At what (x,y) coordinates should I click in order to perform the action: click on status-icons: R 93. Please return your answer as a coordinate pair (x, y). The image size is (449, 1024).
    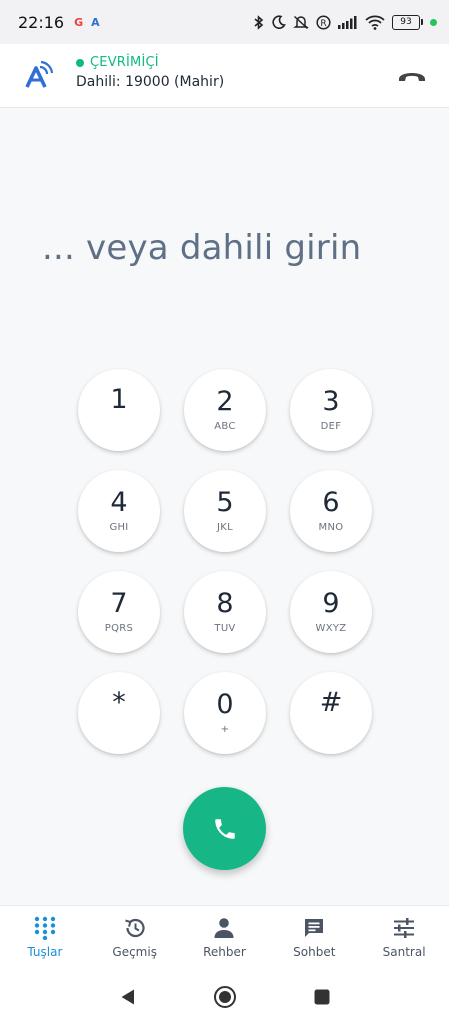
    Looking at the image, I should click on (345, 22).